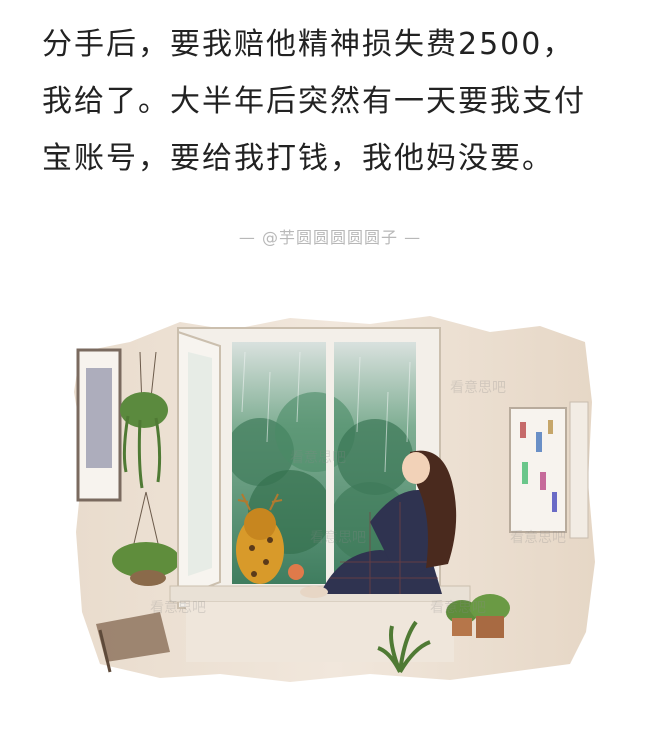 The height and width of the screenshot is (744, 660). I want to click on right-painting, so click(538, 470).